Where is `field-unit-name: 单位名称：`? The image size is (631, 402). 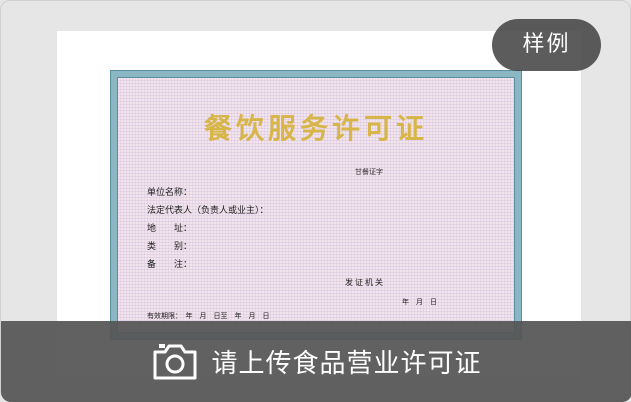
field-unit-name: 单位名称： is located at coordinates (170, 193).